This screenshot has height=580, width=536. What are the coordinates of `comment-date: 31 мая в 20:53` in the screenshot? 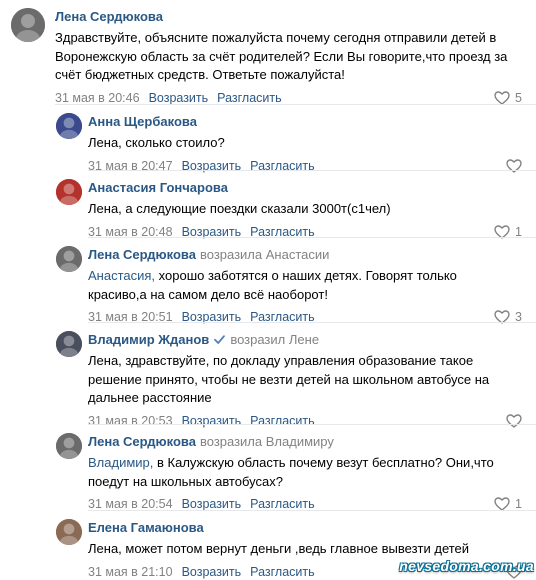 It's located at (130, 421).